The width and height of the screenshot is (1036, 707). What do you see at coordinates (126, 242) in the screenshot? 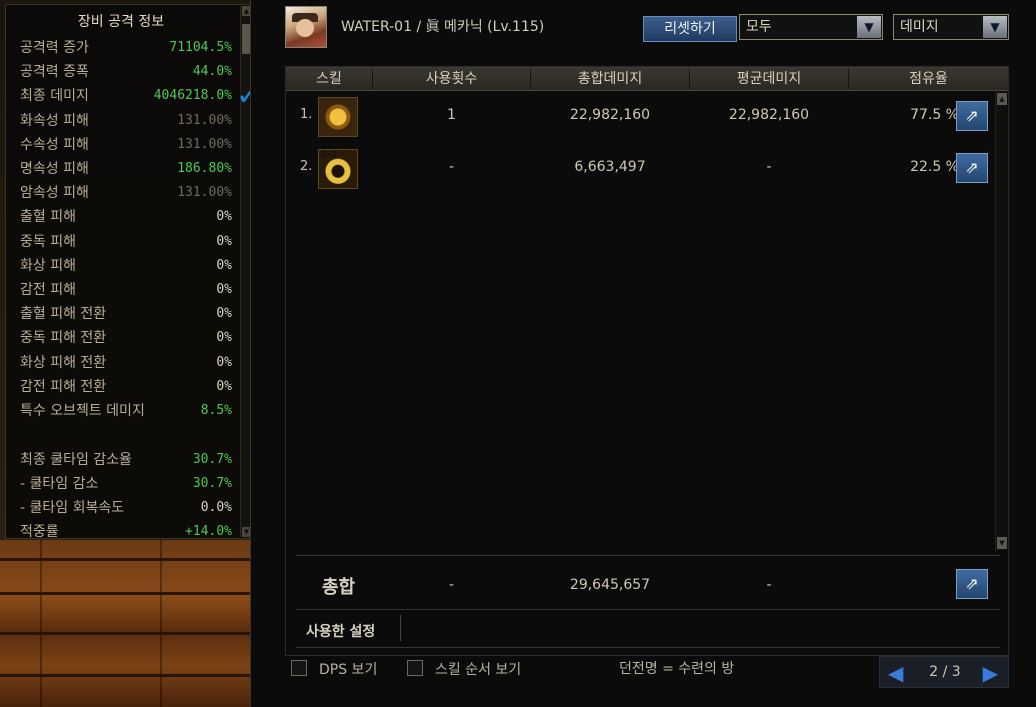
I see `stat-row: 중독 피해 0%` at bounding box center [126, 242].